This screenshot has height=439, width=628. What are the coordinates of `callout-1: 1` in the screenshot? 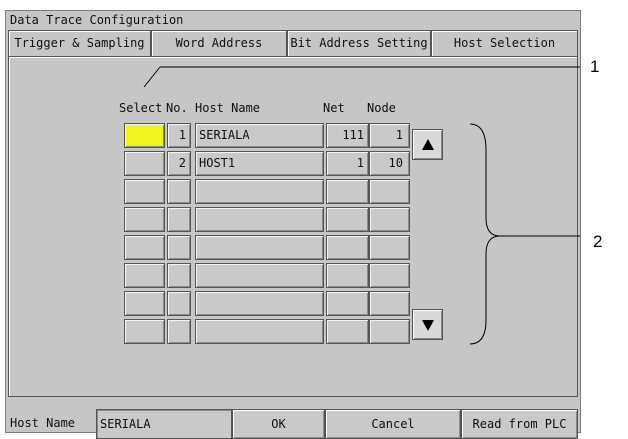 It's located at (595, 66).